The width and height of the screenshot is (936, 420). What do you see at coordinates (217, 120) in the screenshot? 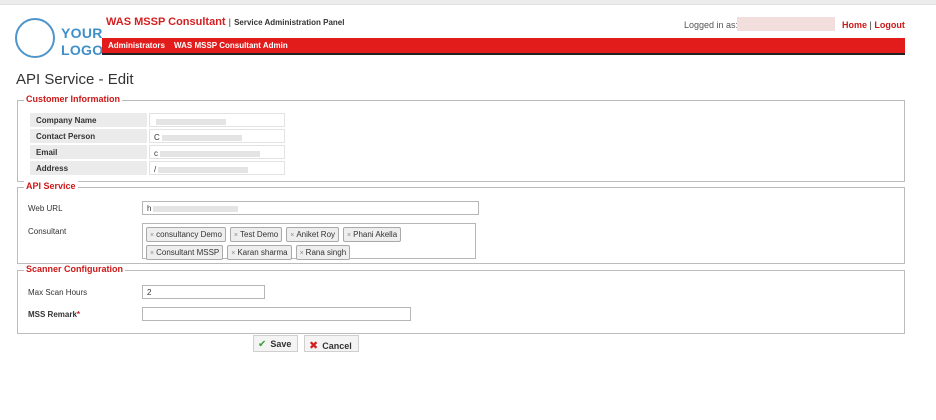
I see `company-name-value` at bounding box center [217, 120].